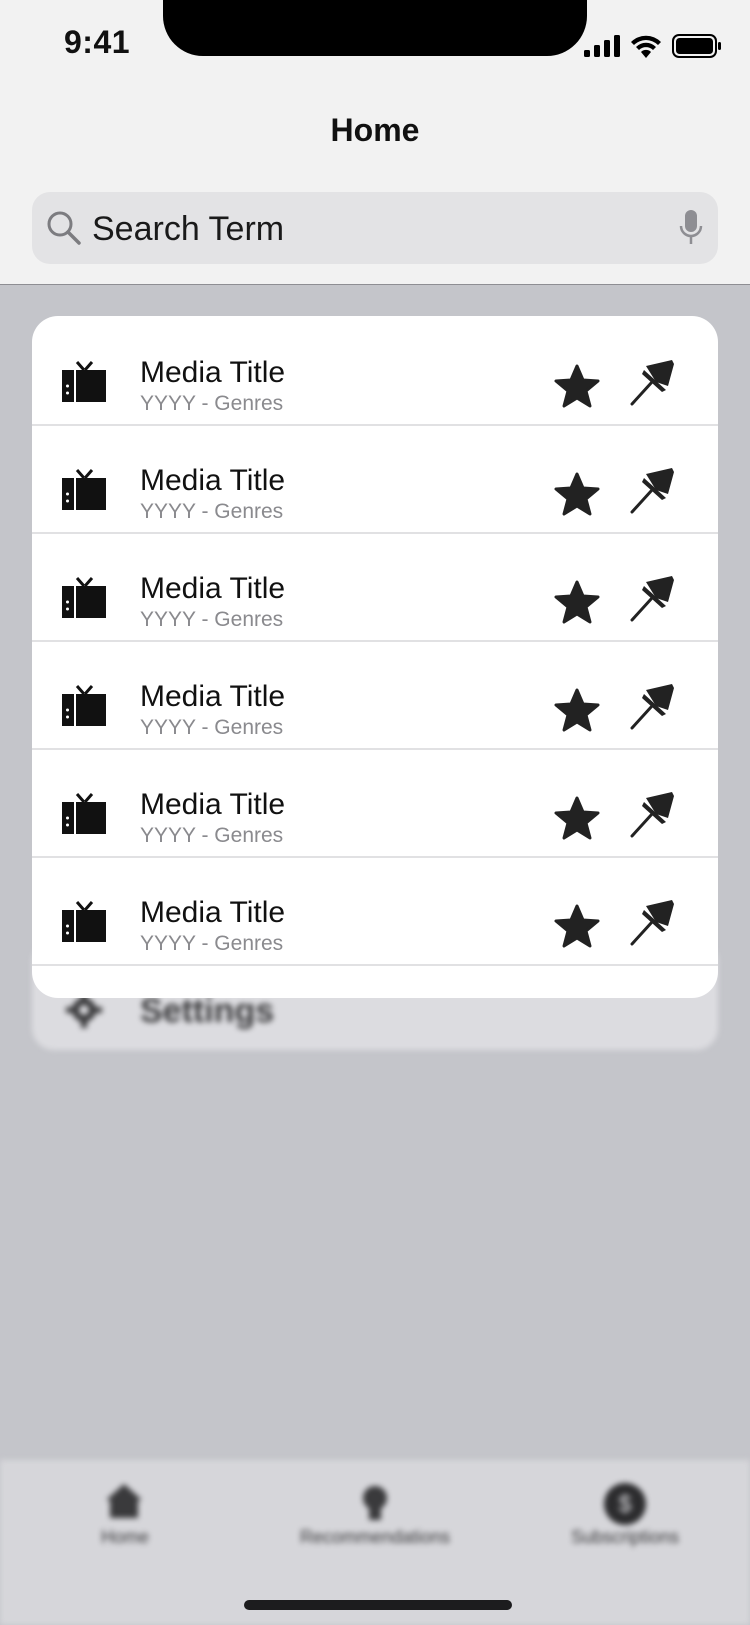 This screenshot has height=1625, width=750. What do you see at coordinates (375, 28) in the screenshot?
I see `device-notch` at bounding box center [375, 28].